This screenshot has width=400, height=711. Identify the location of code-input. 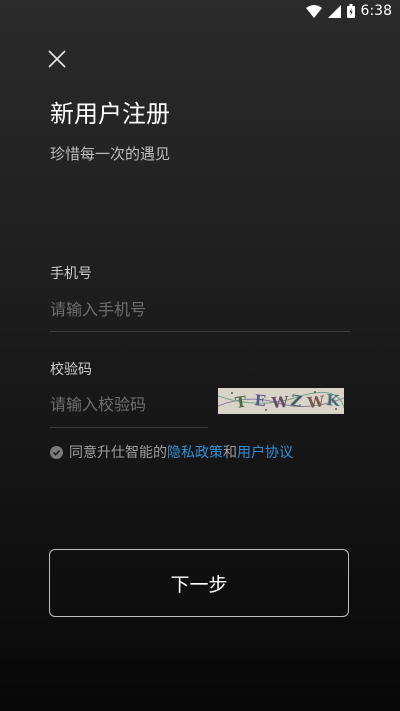
(129, 404).